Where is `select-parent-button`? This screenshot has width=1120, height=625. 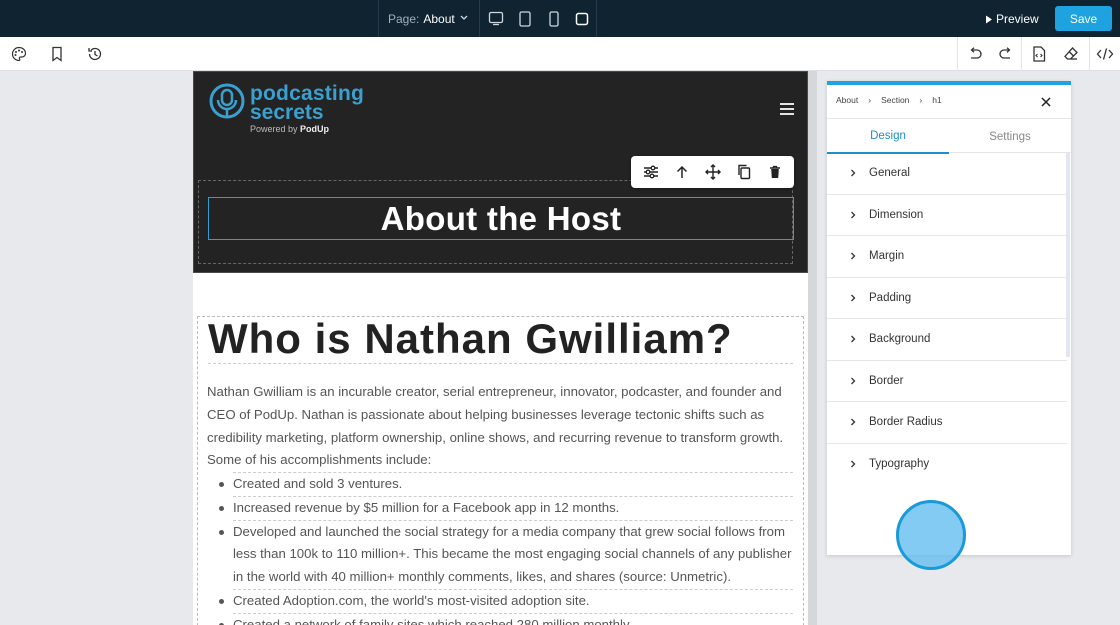 select-parent-button is located at coordinates (682, 172).